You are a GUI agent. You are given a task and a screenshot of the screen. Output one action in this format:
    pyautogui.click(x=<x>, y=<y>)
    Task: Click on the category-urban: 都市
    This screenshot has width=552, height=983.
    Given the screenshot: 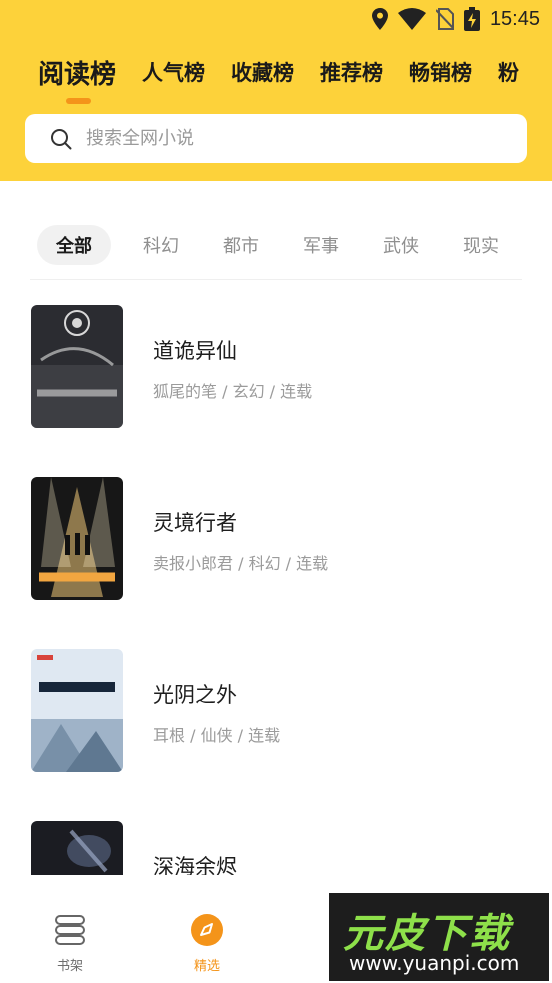 What is the action you would take?
    pyautogui.click(x=241, y=245)
    